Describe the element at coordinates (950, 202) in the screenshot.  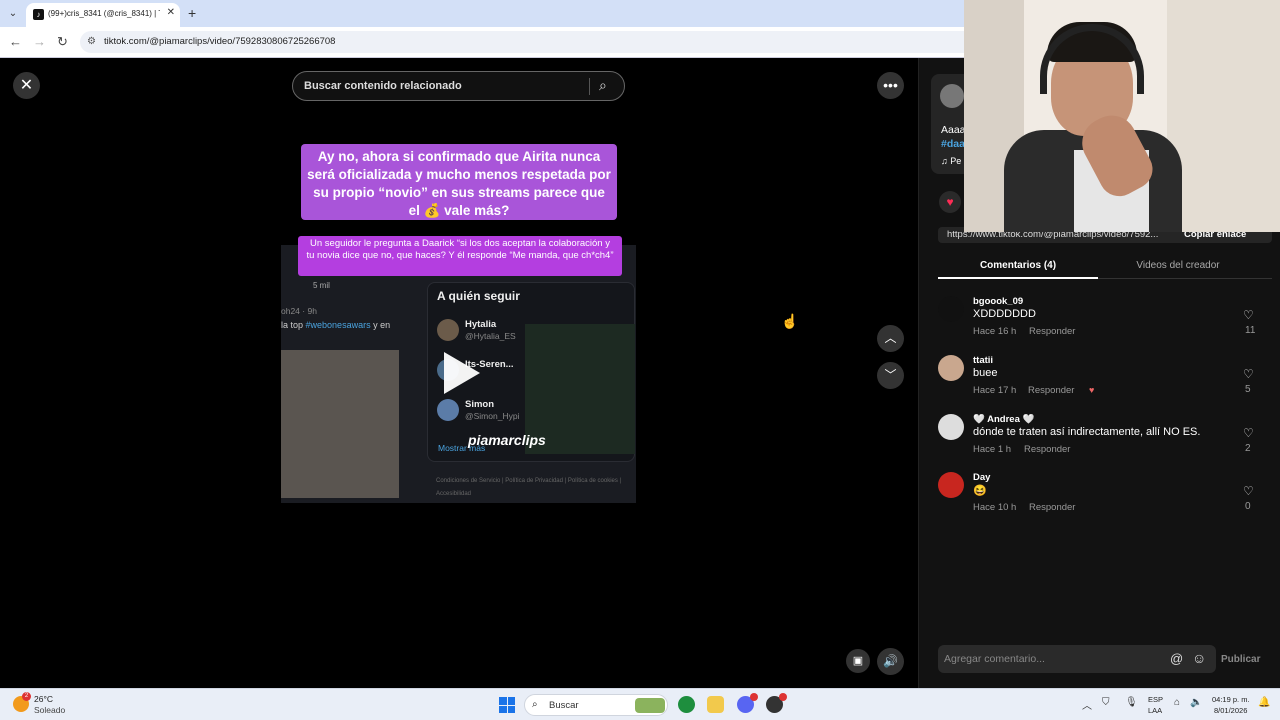
I see `like-heart-icon: ♥` at that location.